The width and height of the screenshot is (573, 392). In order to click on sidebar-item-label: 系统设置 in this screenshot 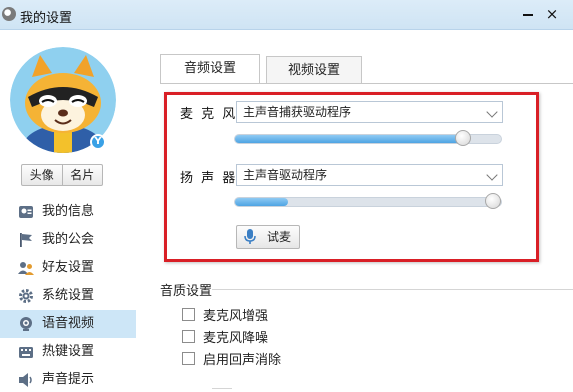, I will do `click(68, 295)`.